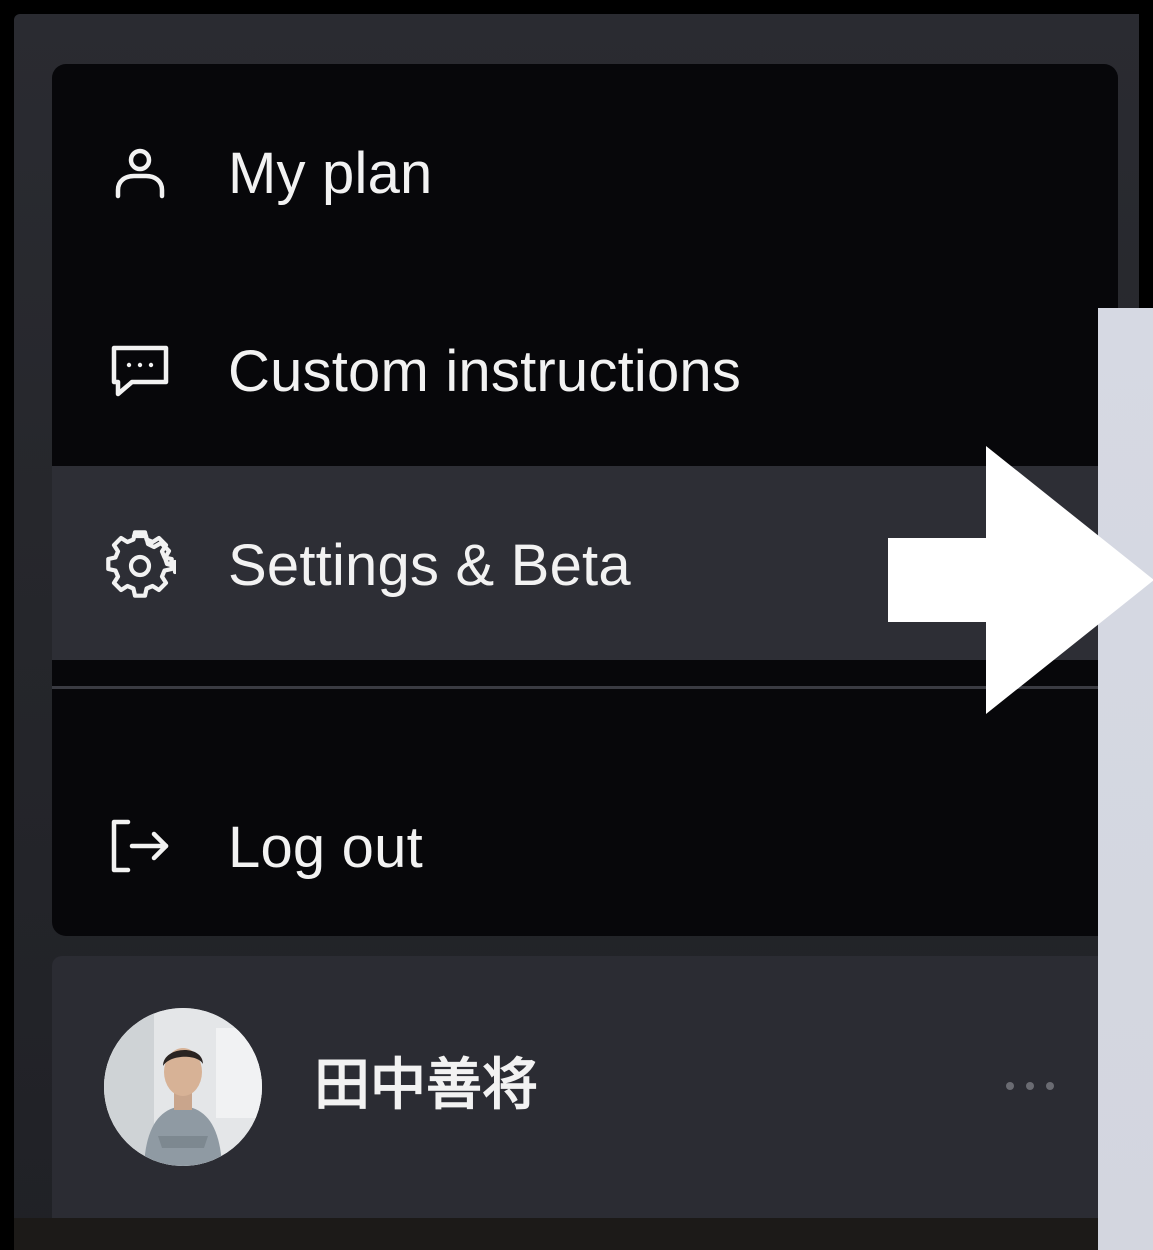 This screenshot has height=1250, width=1153. What do you see at coordinates (426, 1085) in the screenshot?
I see `user-name: 田中善将` at bounding box center [426, 1085].